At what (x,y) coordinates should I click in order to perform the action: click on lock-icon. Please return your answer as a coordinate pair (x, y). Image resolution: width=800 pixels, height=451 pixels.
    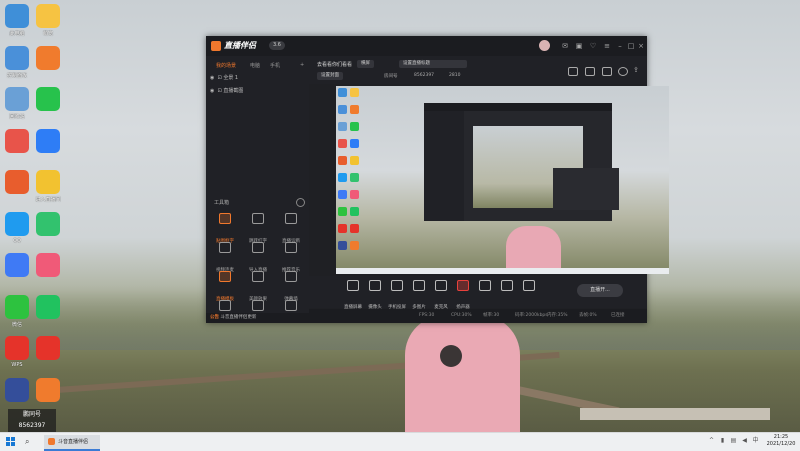
    Looking at the image, I should click on (590, 71).